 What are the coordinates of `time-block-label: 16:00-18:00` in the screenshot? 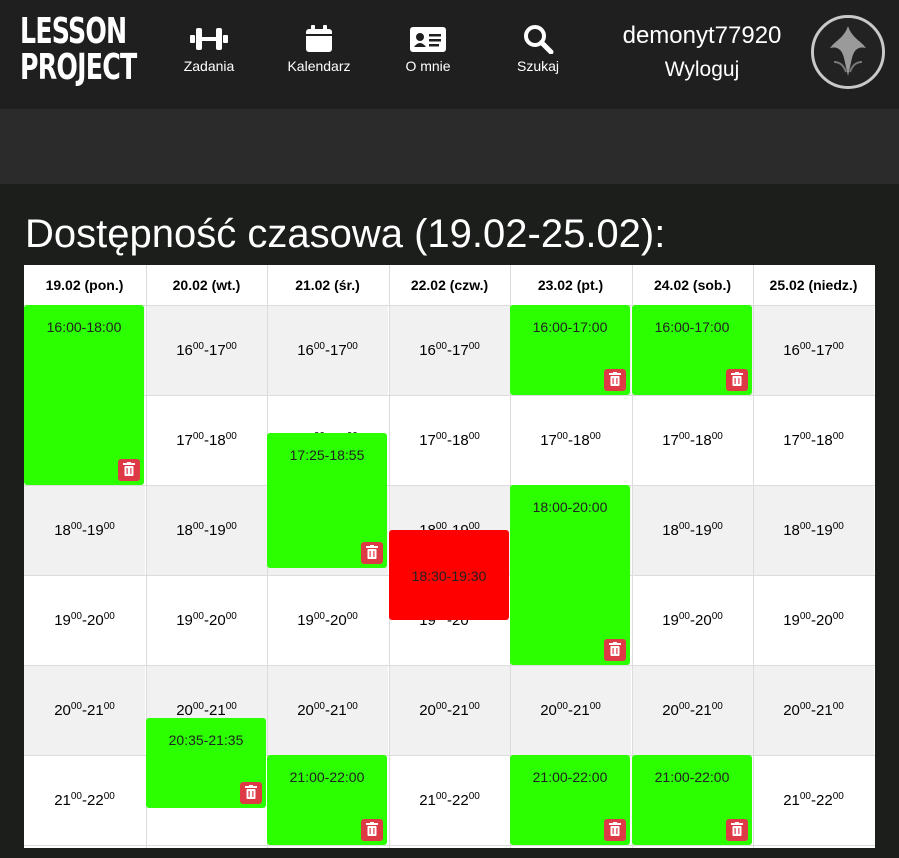 It's located at (84, 327).